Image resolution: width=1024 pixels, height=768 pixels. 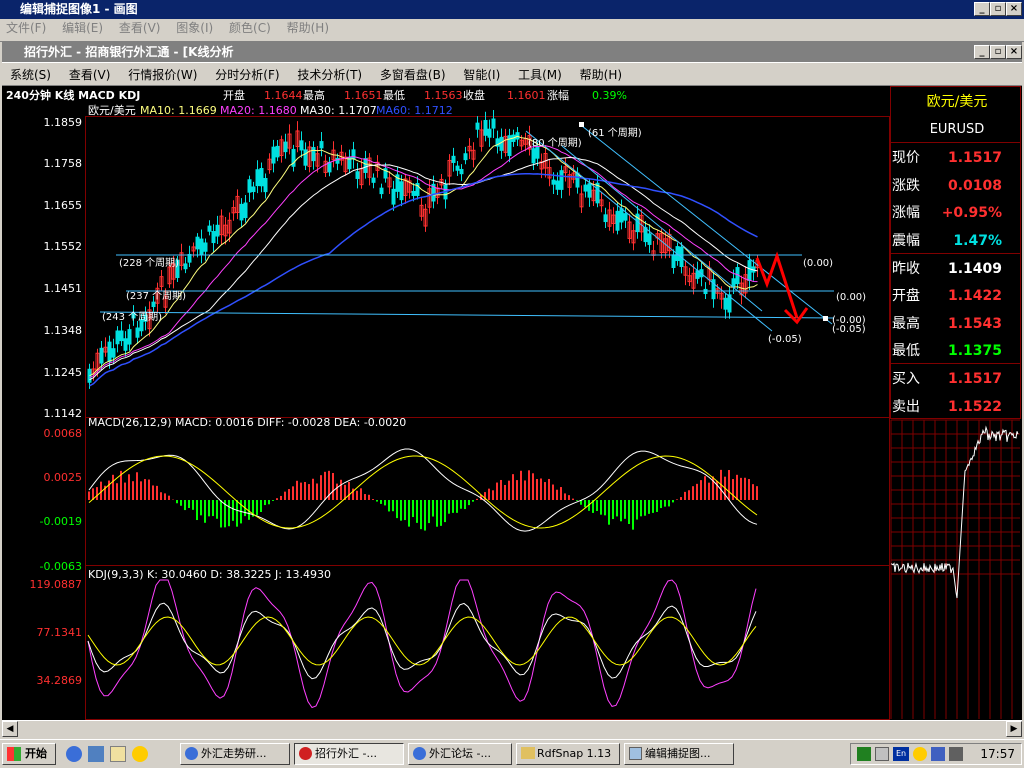 What do you see at coordinates (609, 95) in the screenshot?
I see `change-value: 0.39%` at bounding box center [609, 95].